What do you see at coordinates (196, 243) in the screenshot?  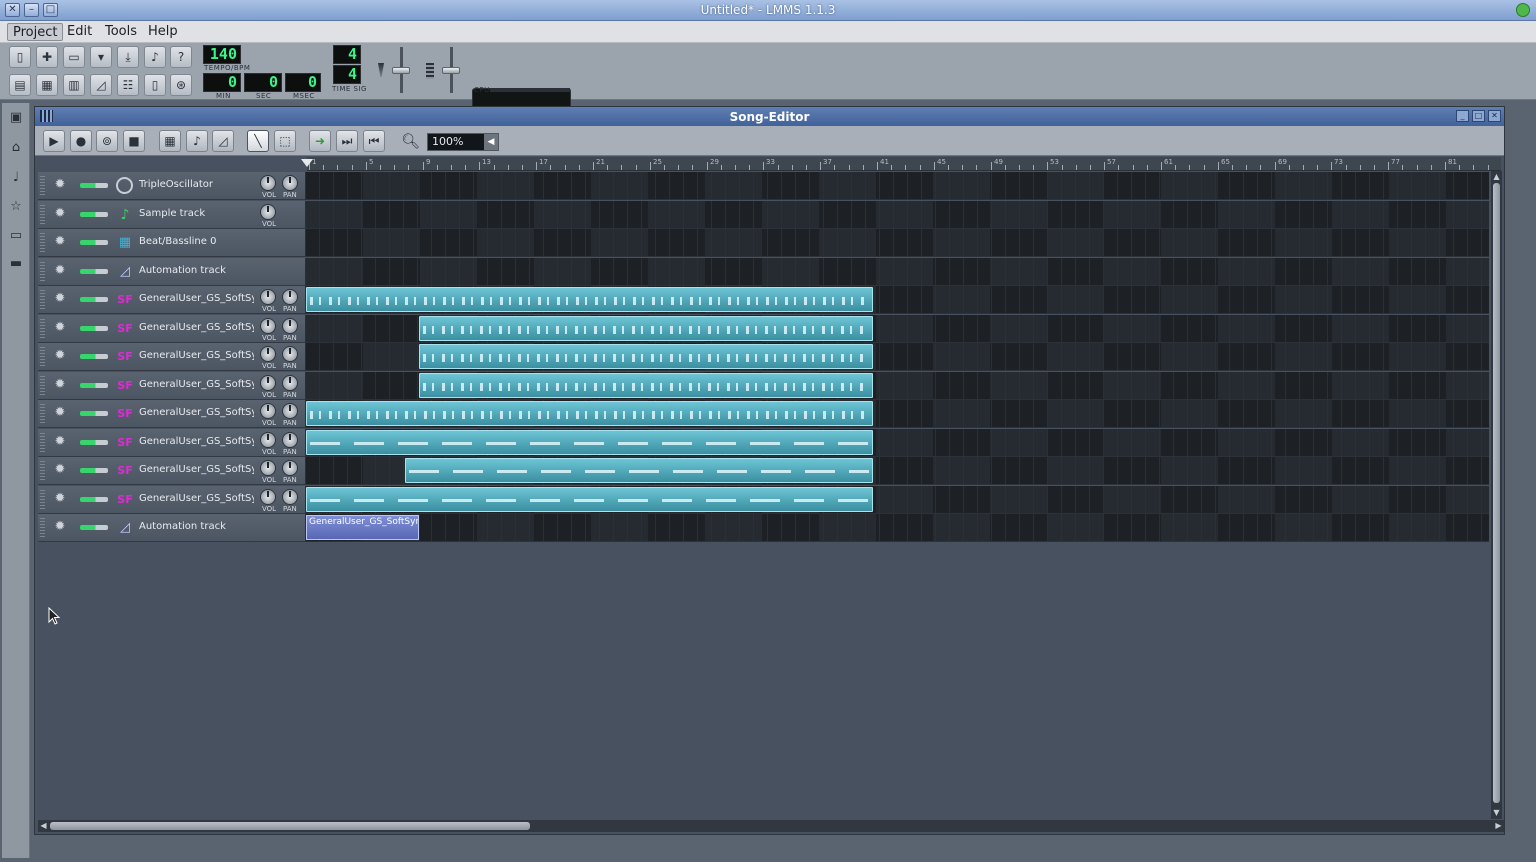 I see `track-name: Beat/Bassline 0` at bounding box center [196, 243].